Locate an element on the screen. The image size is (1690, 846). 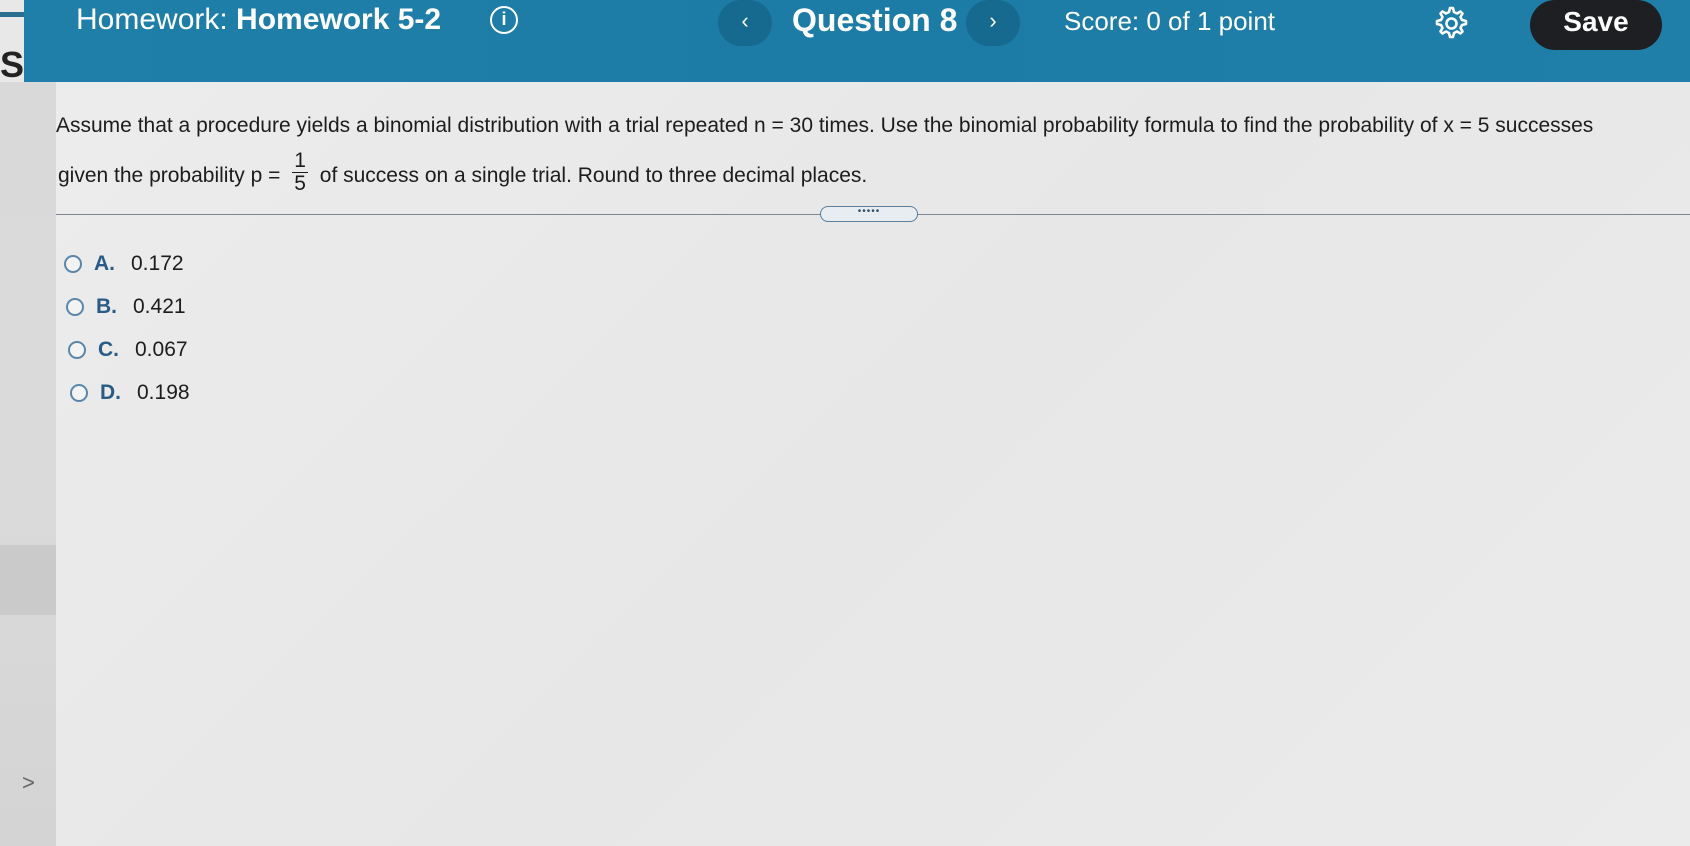
sidebar-letter: S is located at coordinates (12, 64).